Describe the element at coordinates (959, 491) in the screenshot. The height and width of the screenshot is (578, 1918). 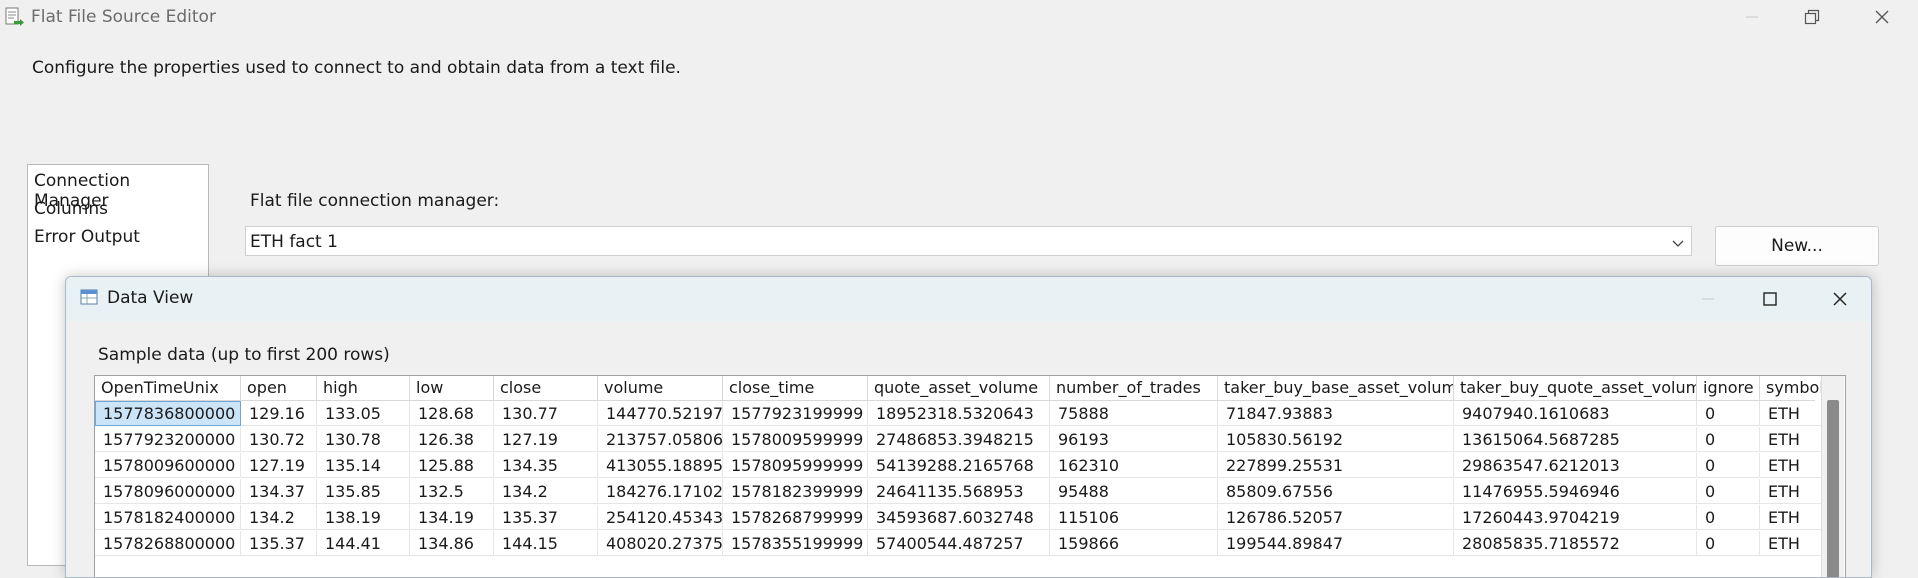
I see `table-cell: 24641135.568953` at that location.